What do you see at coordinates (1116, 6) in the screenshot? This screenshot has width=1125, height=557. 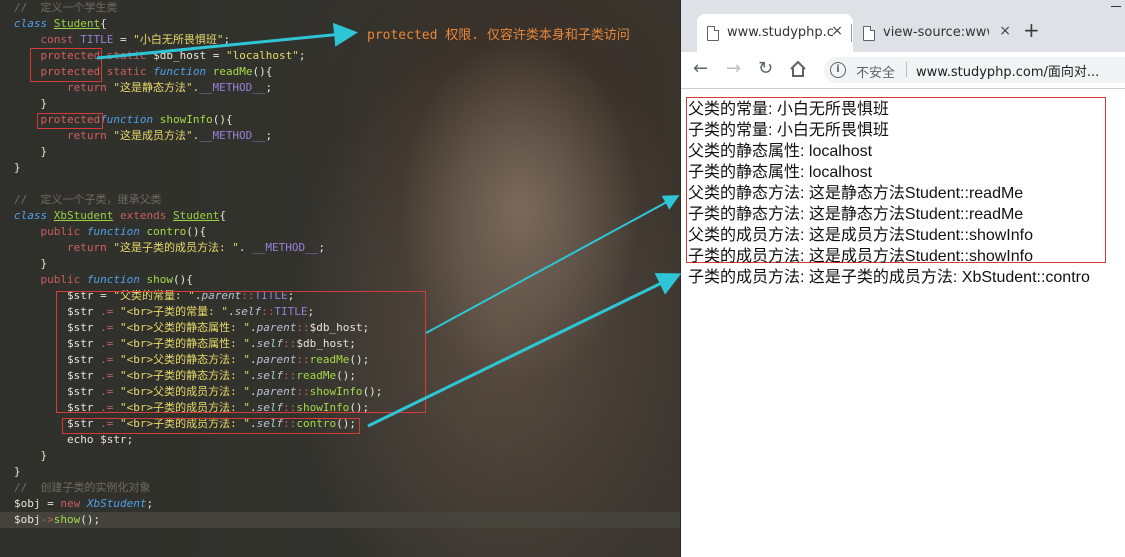 I see `minimize-button` at bounding box center [1116, 6].